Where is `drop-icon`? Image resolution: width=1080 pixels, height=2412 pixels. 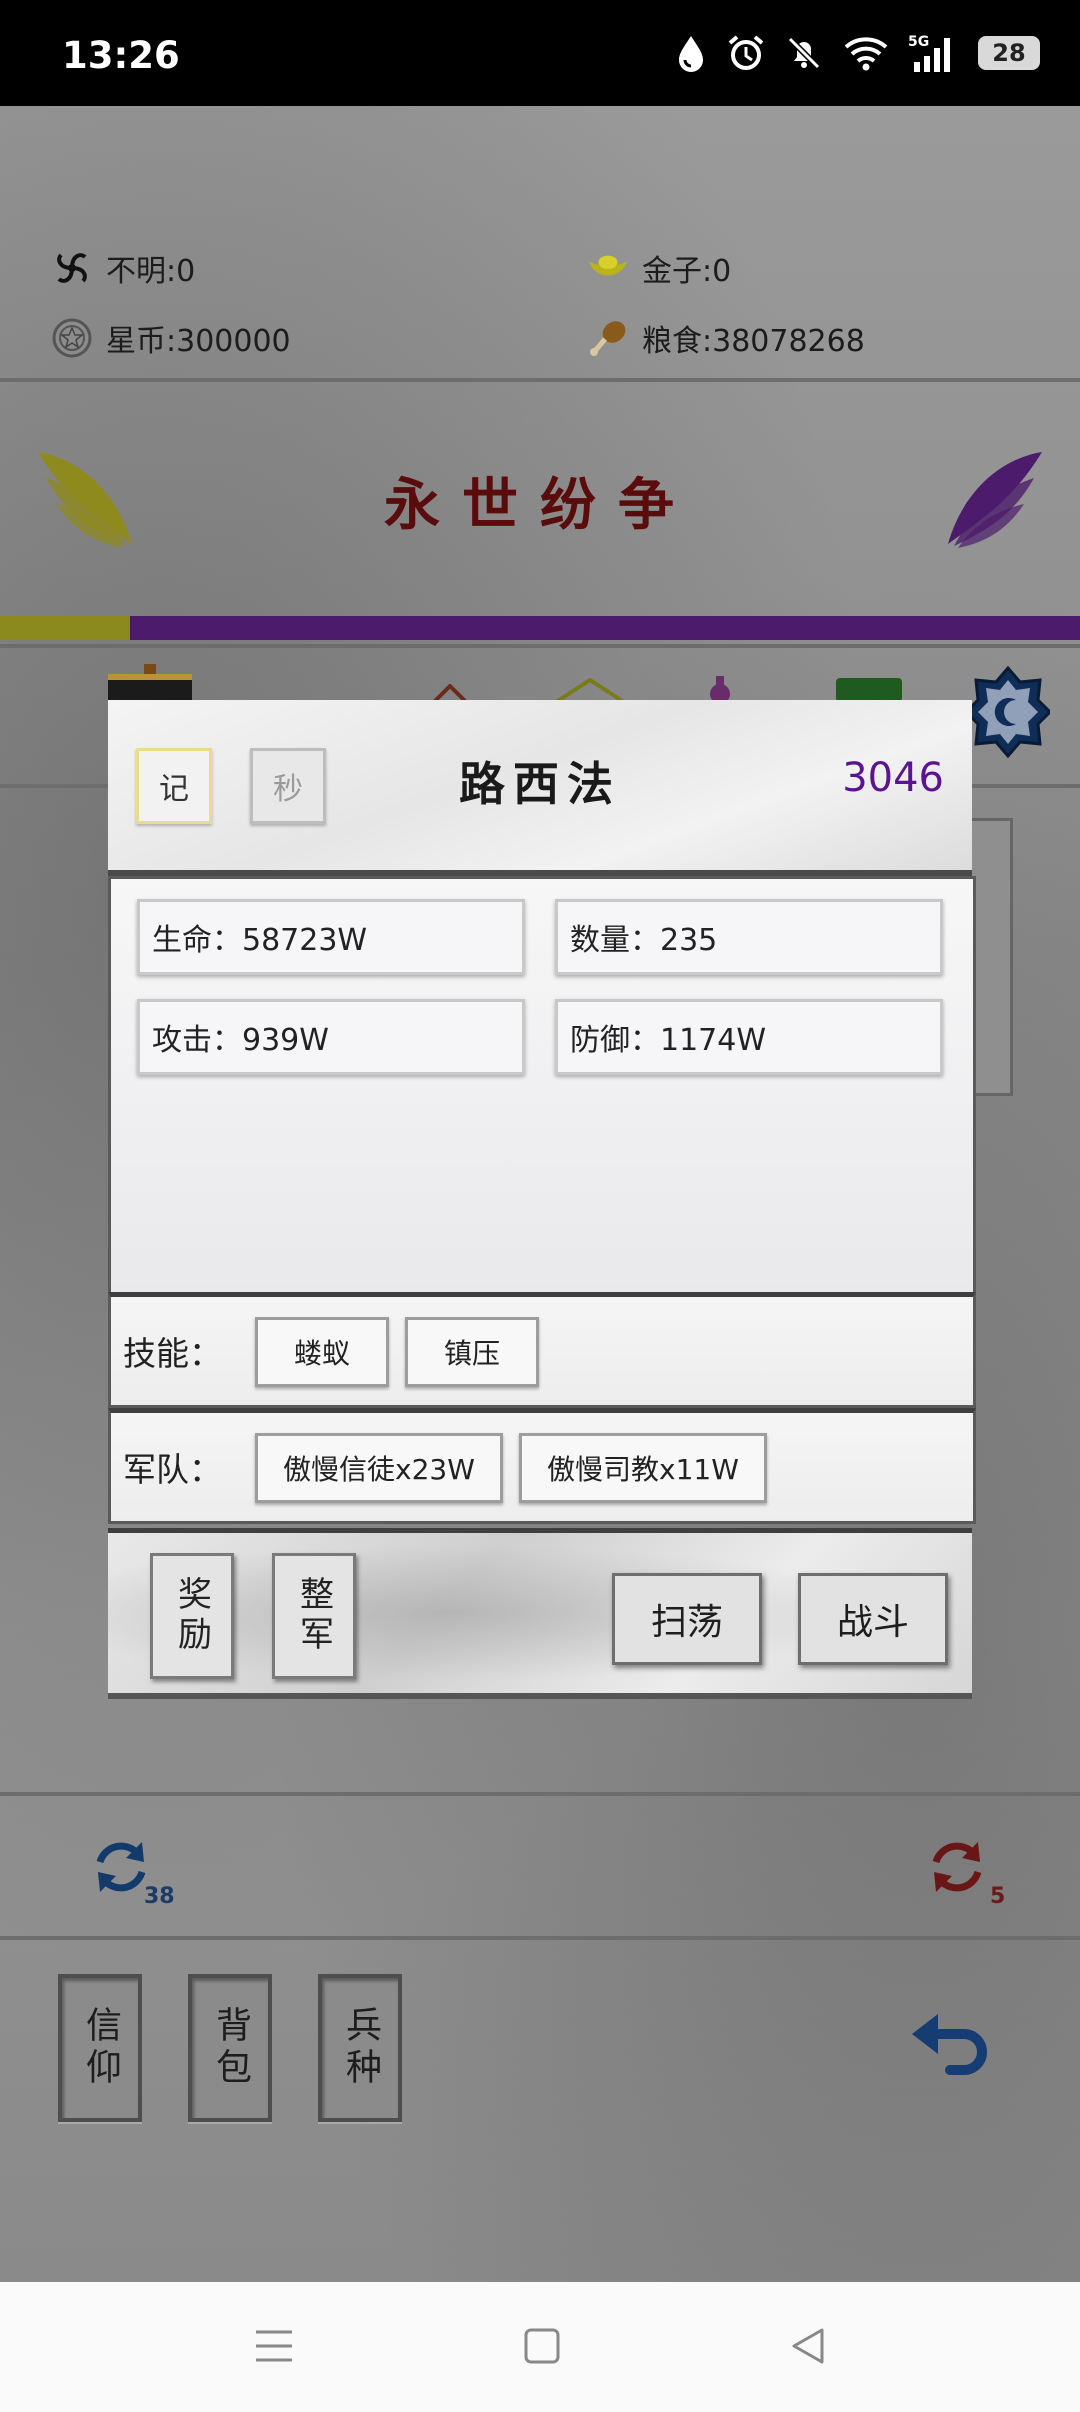 drop-icon is located at coordinates (691, 54).